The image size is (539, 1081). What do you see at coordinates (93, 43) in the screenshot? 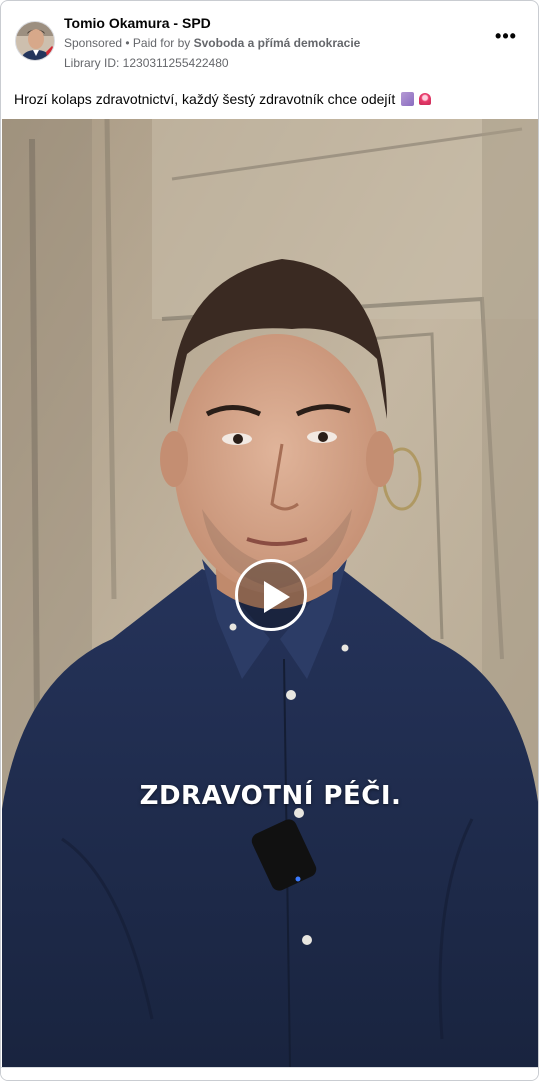
I see `sponsored-label: Sponsored` at bounding box center [93, 43].